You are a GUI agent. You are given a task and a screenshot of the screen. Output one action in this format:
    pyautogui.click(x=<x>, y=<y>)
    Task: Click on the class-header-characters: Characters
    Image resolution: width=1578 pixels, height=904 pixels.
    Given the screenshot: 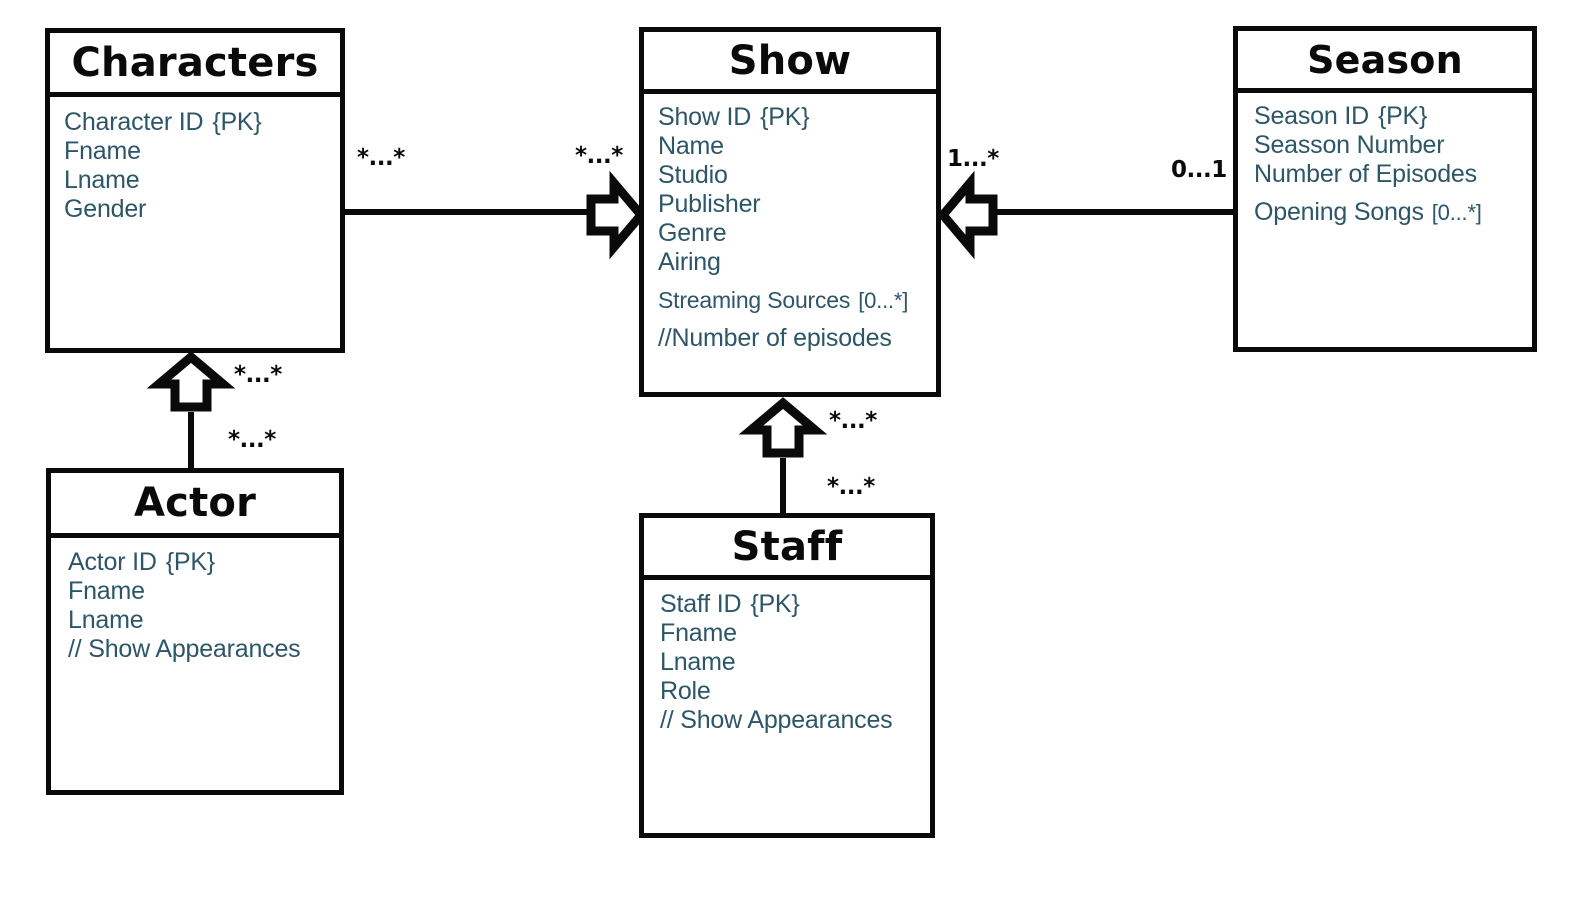 What is the action you would take?
    pyautogui.click(x=195, y=65)
    